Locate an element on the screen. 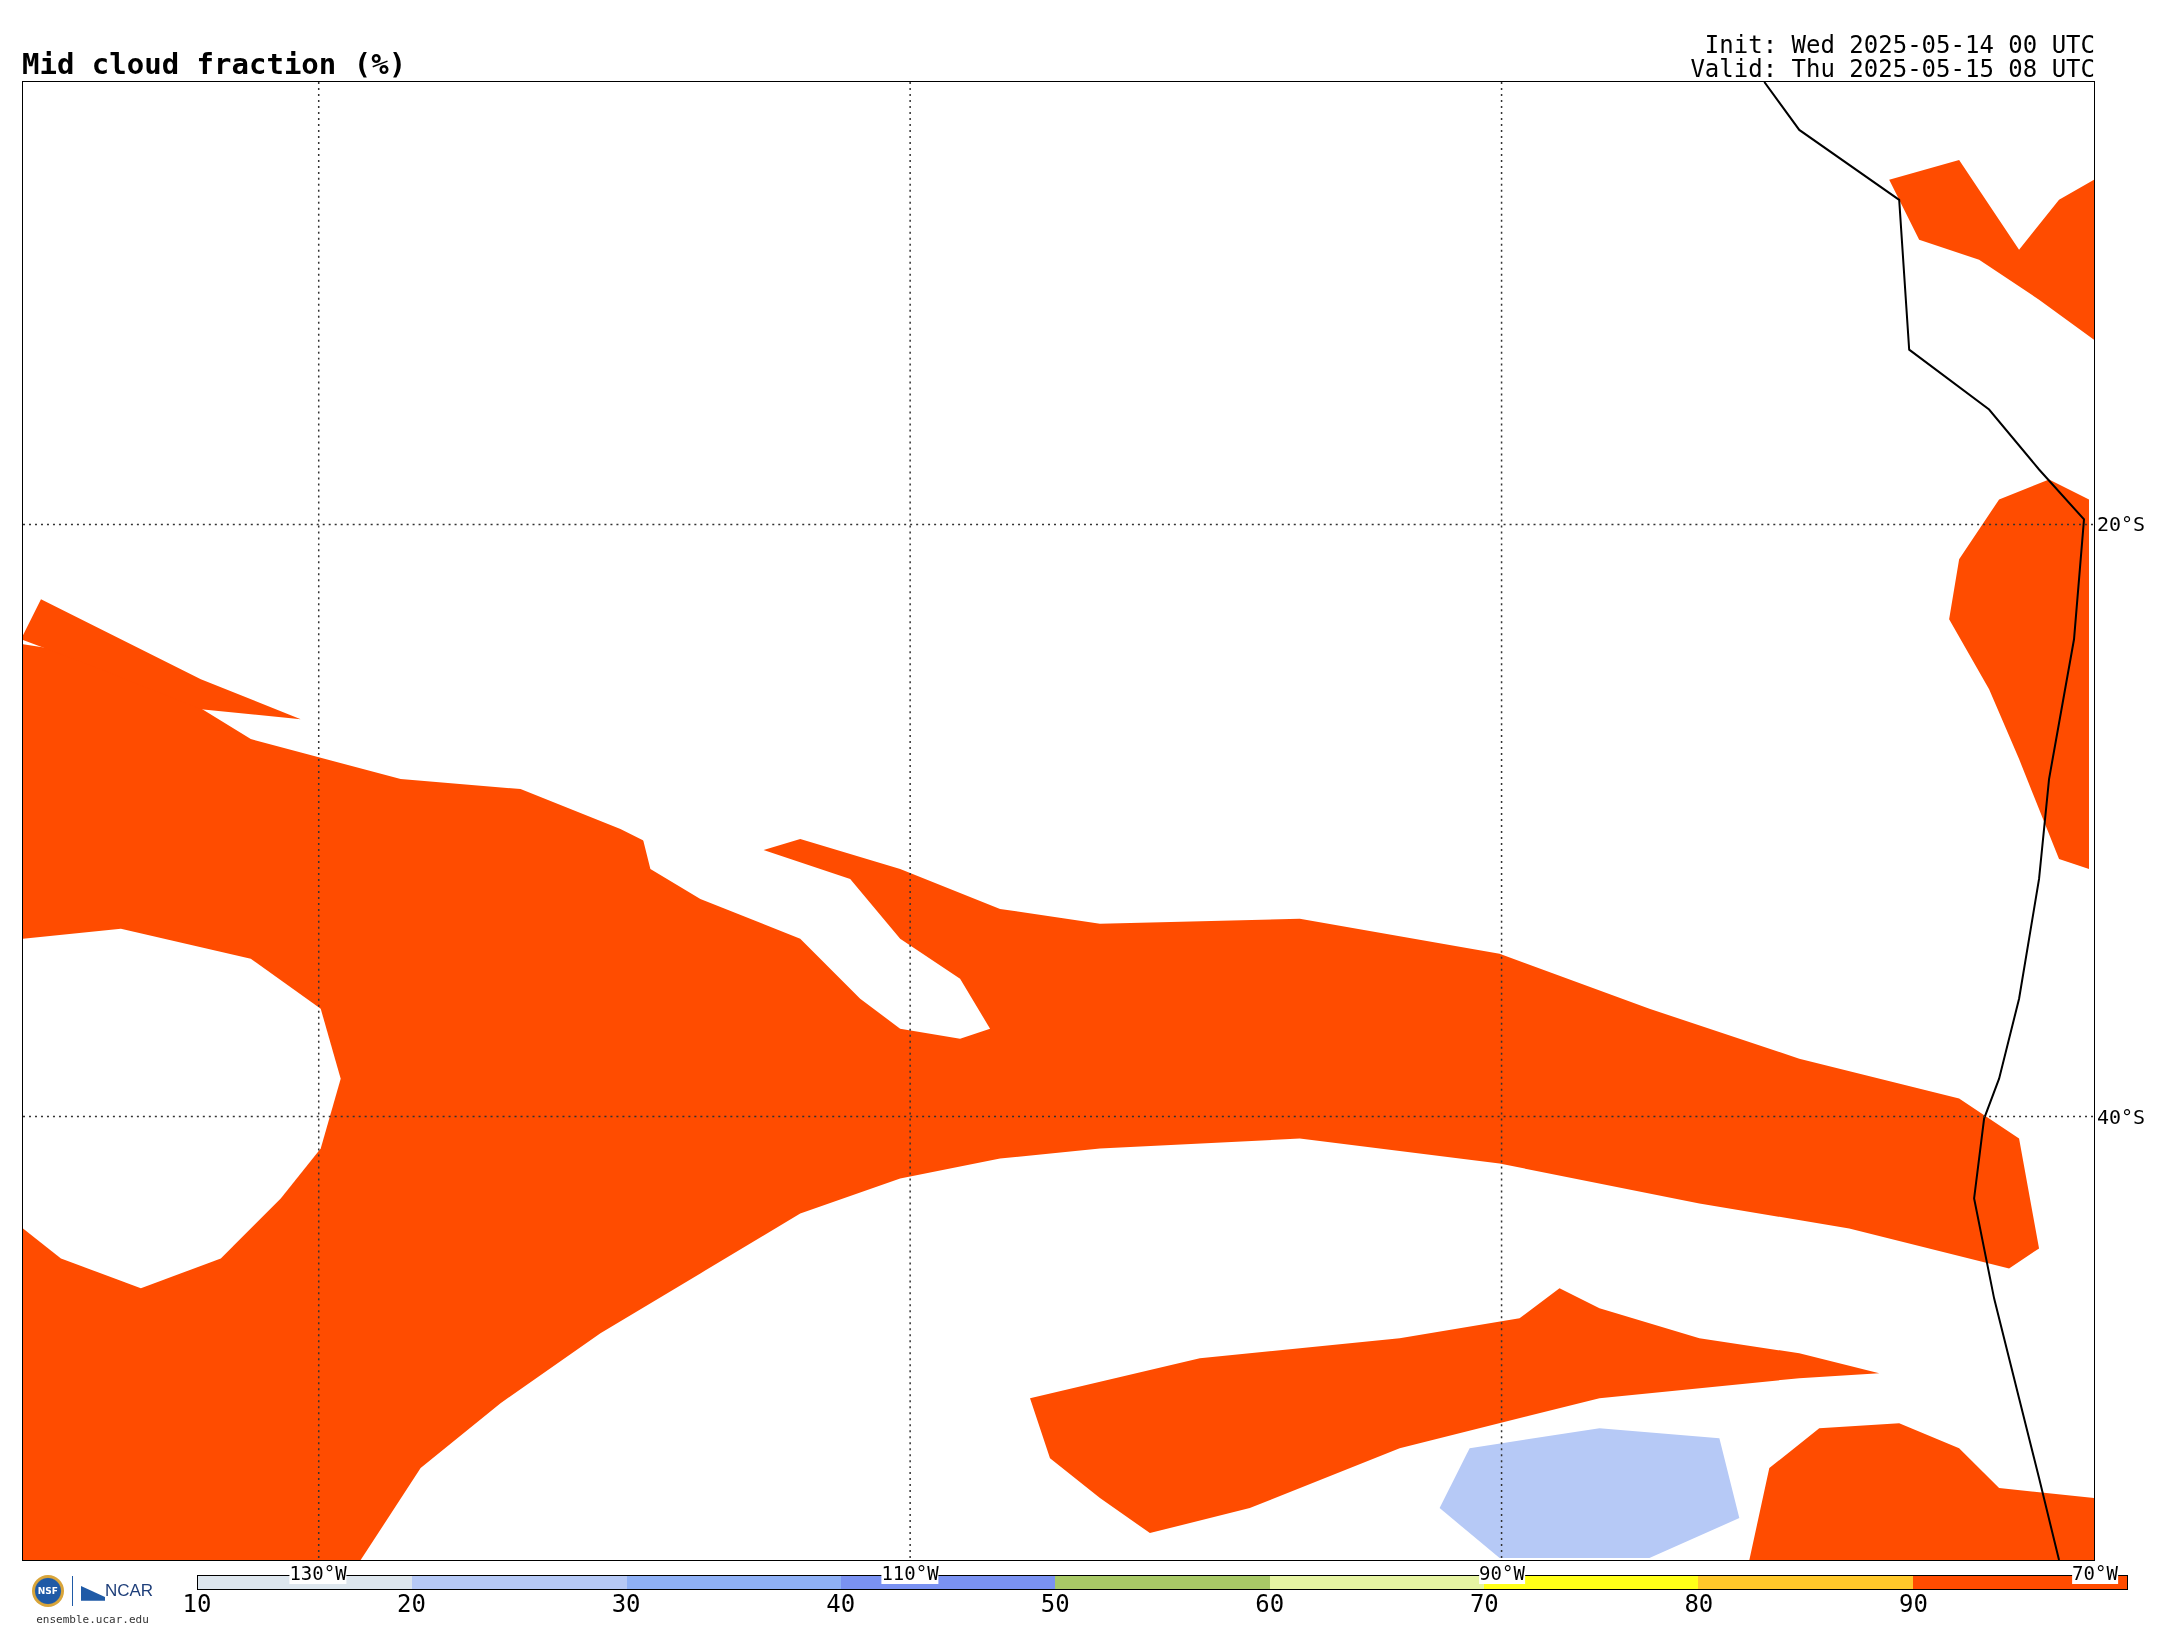 This screenshot has height=1626, width=2160. longitude-label: 70°W is located at coordinates (2095, 1574).